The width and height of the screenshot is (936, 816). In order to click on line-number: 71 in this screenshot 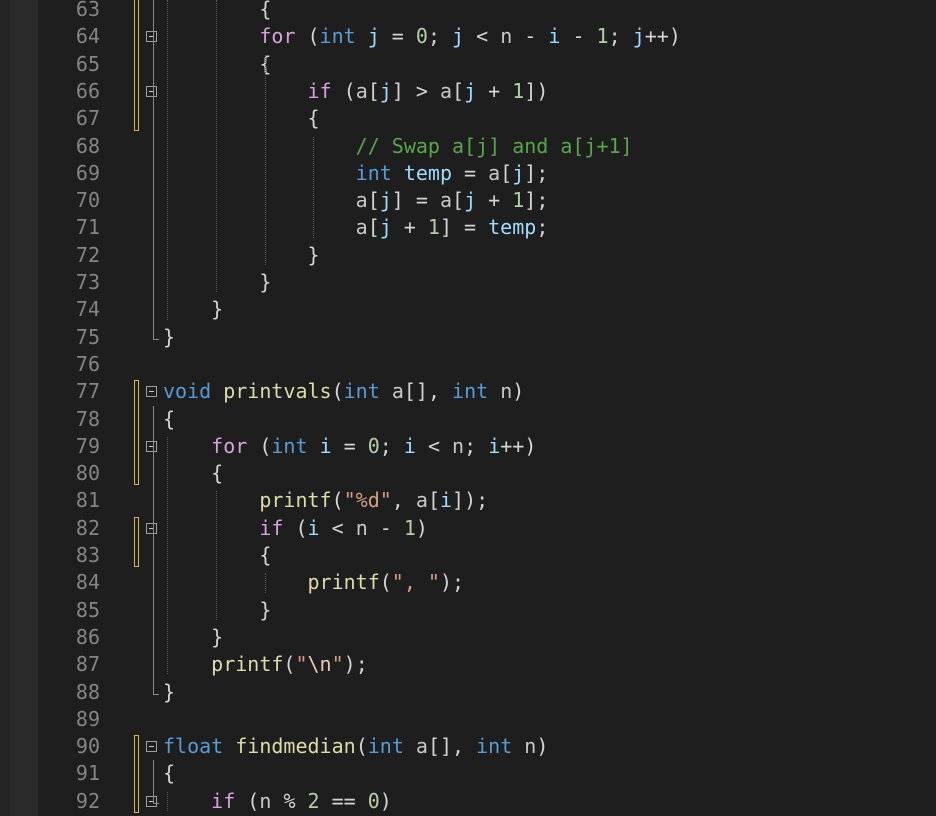, I will do `click(87, 227)`.